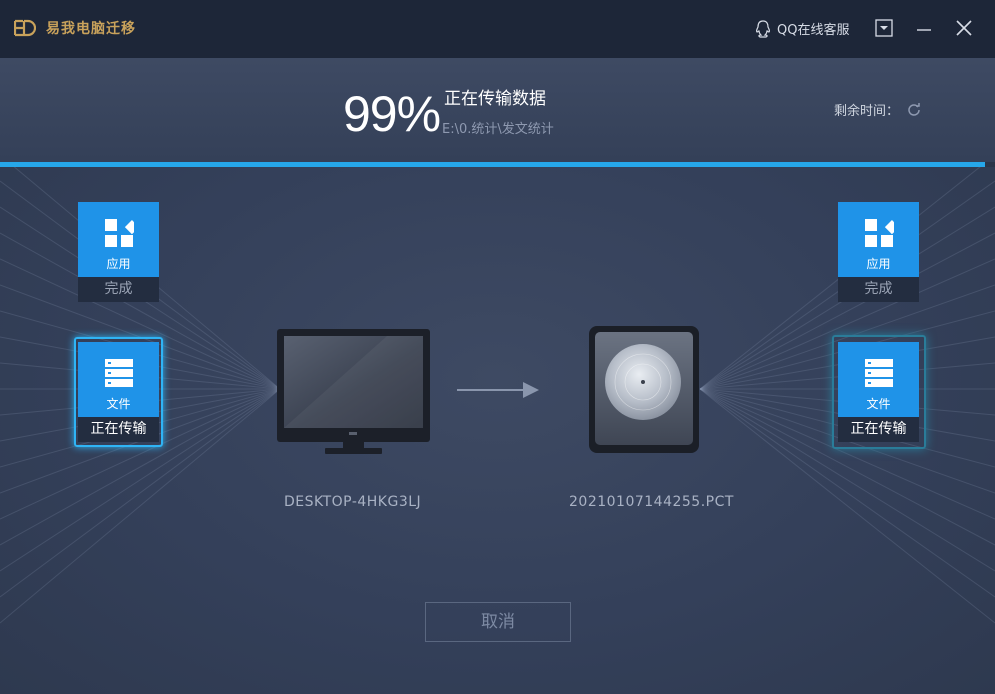  I want to click on target-image-file-icon, so click(644, 389).